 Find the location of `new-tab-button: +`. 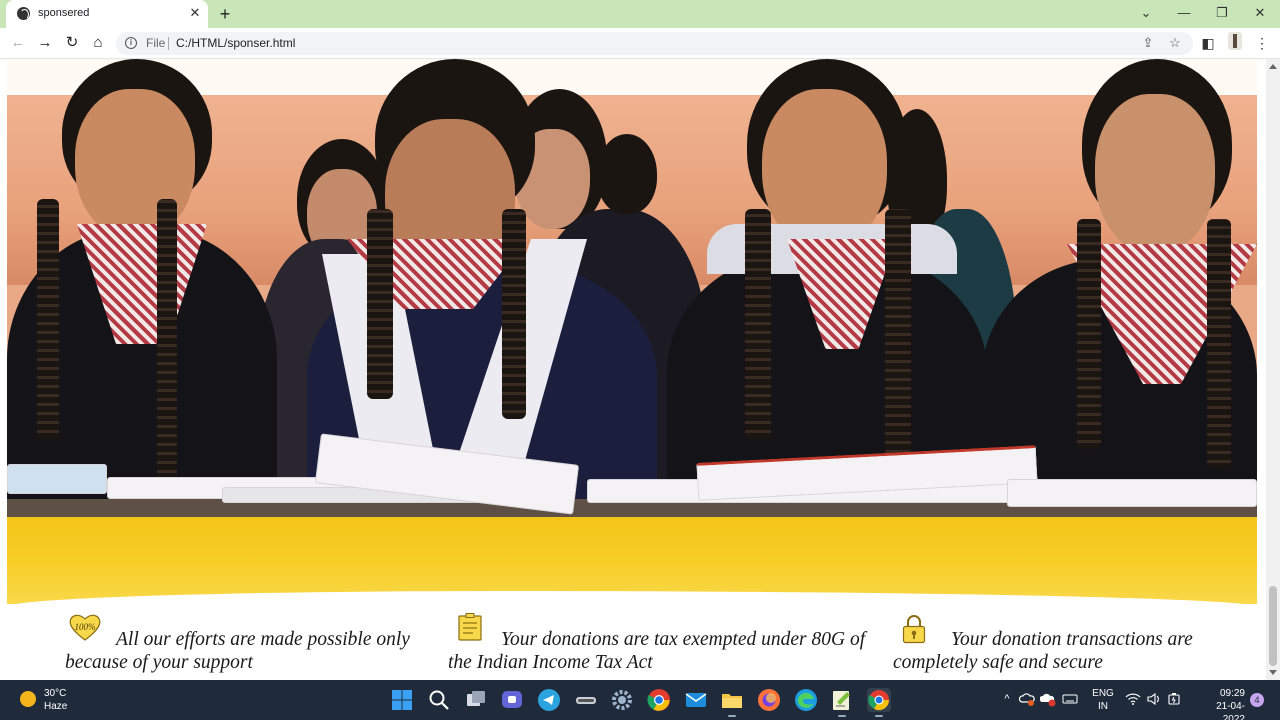

new-tab-button: + is located at coordinates (225, 14).